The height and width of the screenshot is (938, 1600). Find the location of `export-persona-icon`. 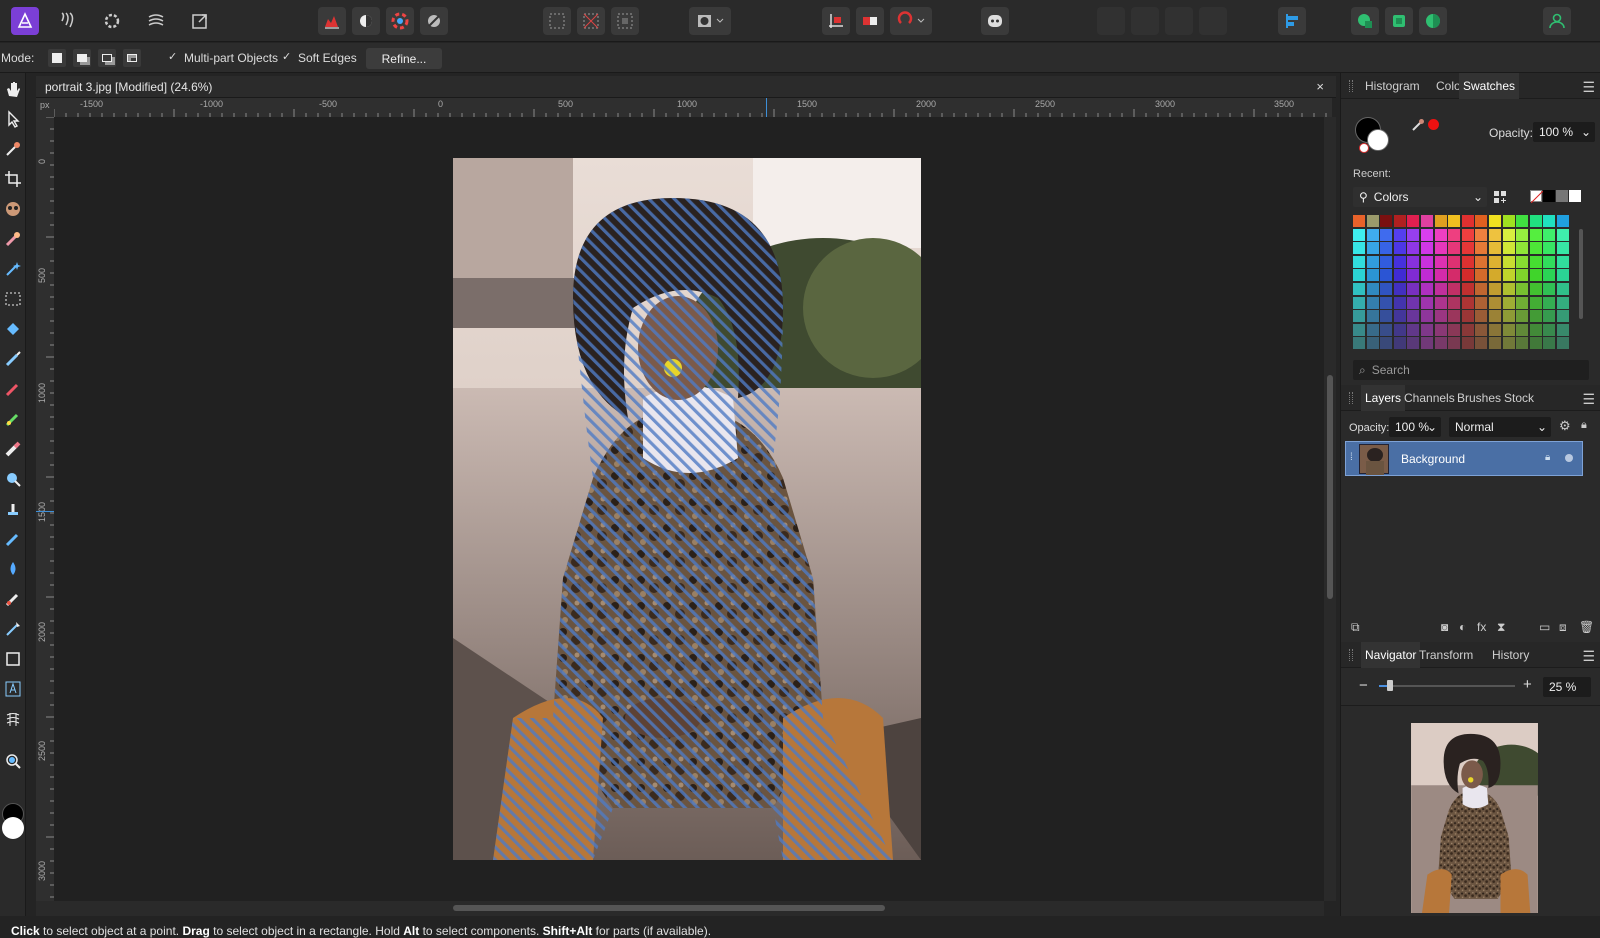

export-persona-icon is located at coordinates (200, 21).